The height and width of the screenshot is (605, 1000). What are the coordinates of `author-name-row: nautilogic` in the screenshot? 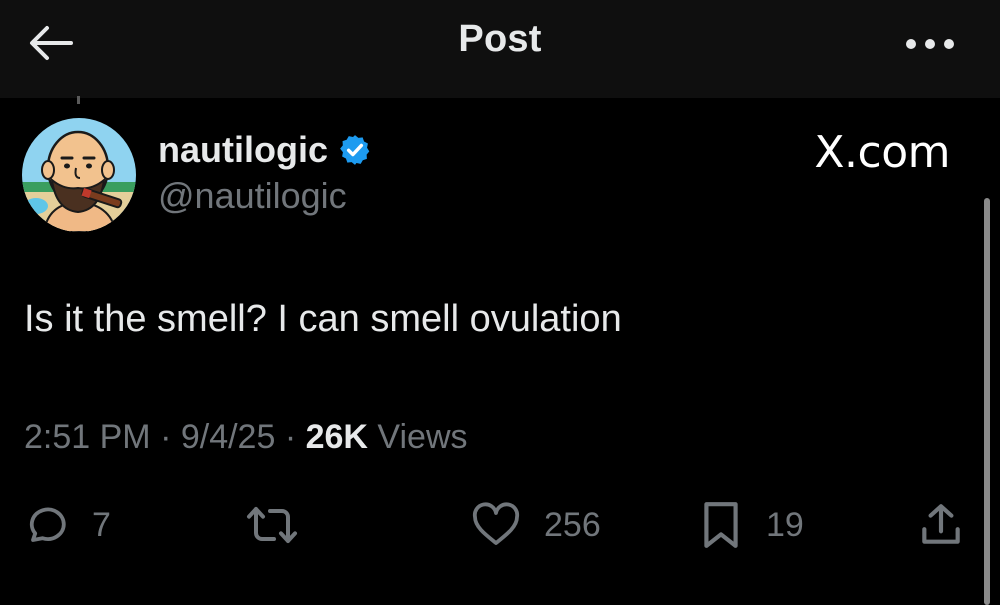 It's located at (265, 150).